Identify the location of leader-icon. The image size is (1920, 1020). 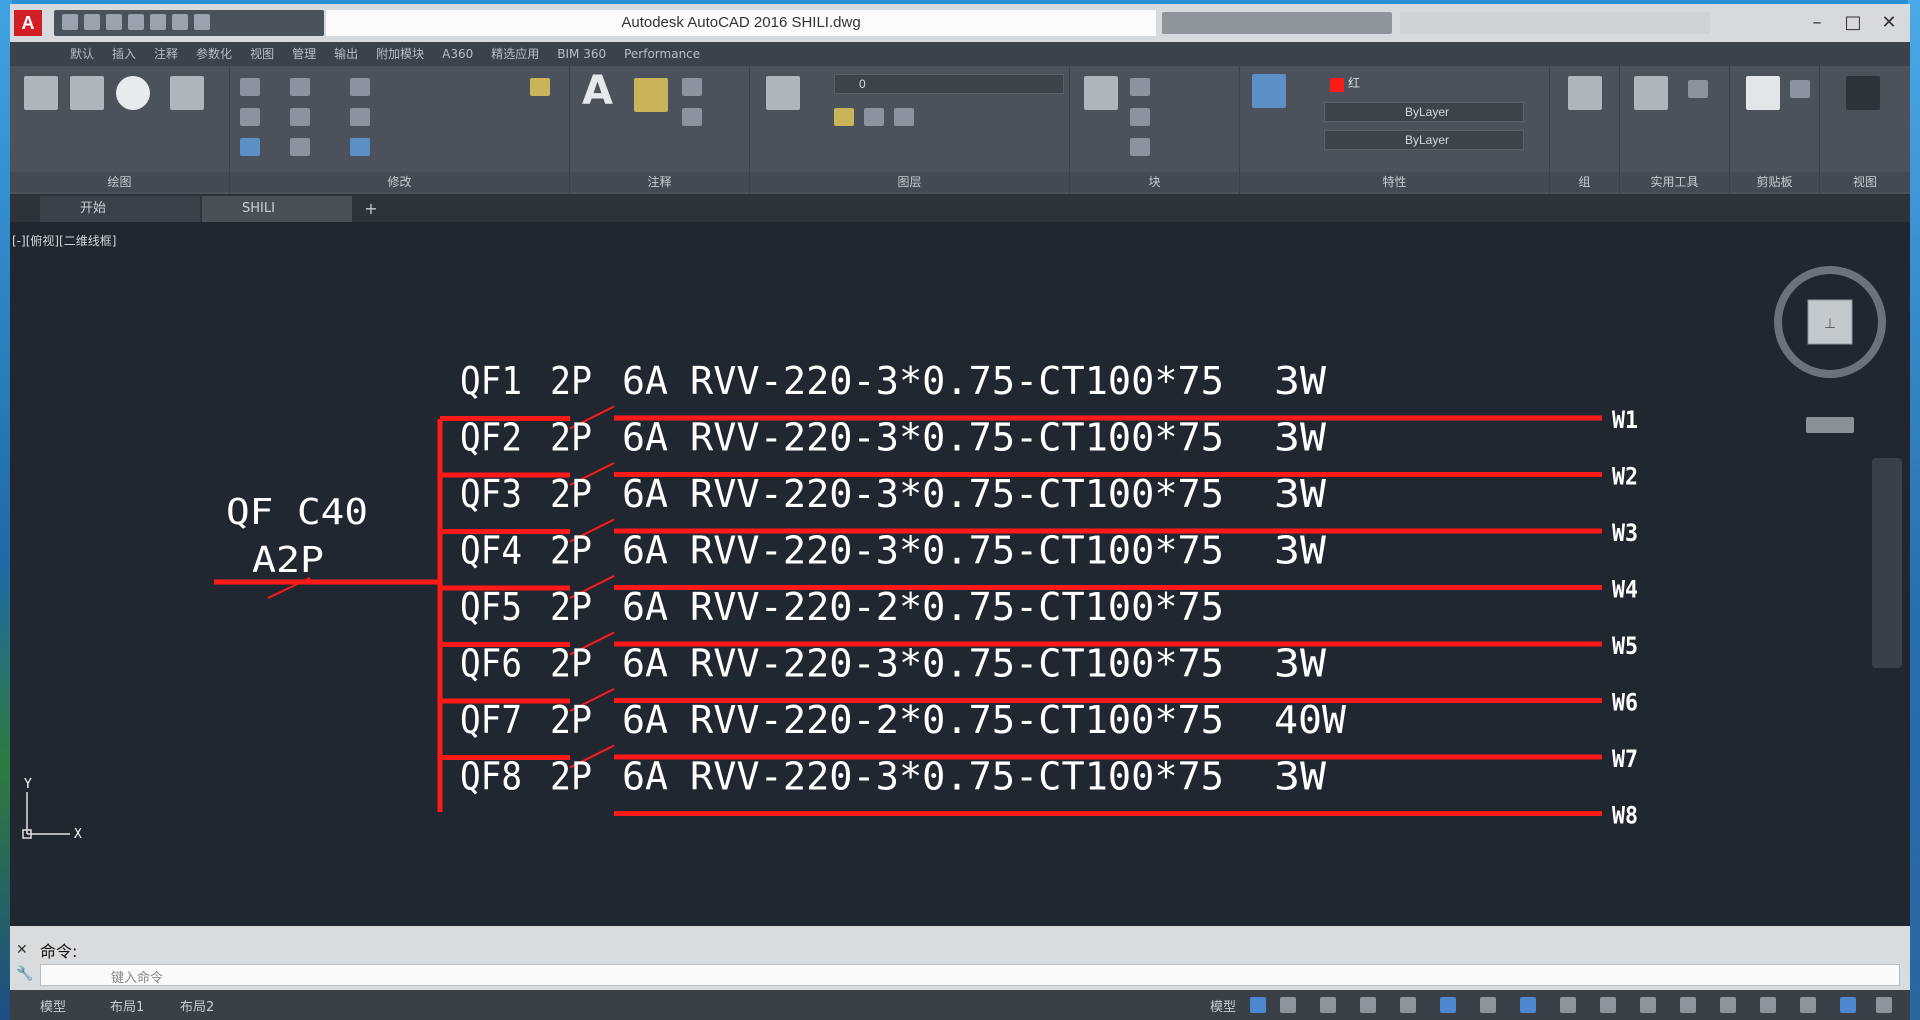
(692, 87).